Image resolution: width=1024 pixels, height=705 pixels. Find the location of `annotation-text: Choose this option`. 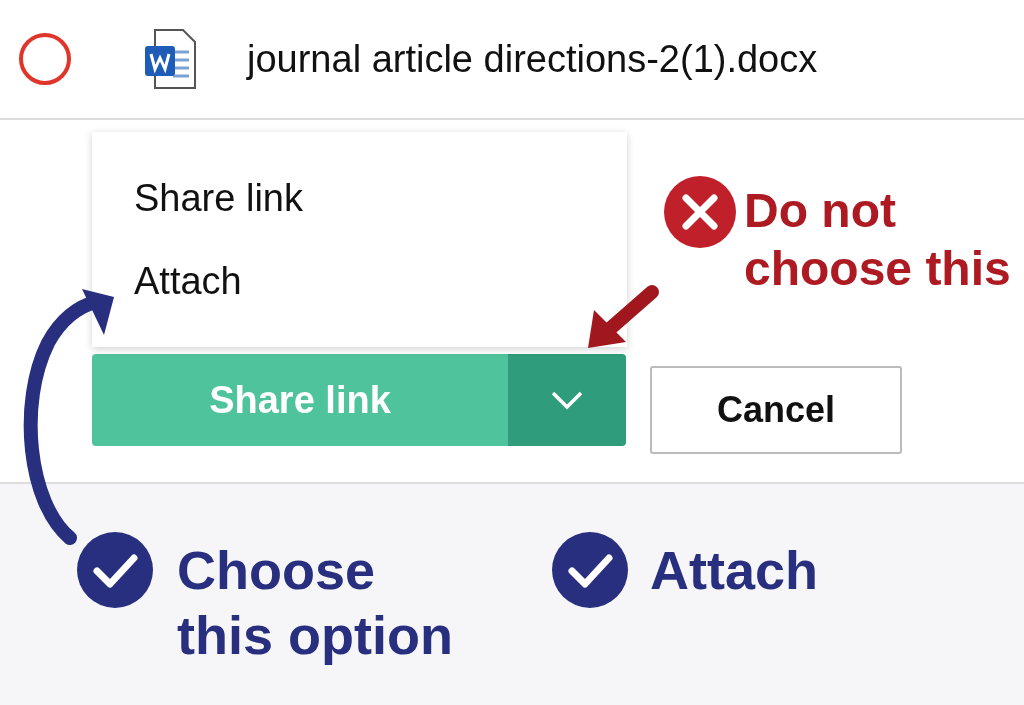

annotation-text: Choose this option is located at coordinates (315, 603).